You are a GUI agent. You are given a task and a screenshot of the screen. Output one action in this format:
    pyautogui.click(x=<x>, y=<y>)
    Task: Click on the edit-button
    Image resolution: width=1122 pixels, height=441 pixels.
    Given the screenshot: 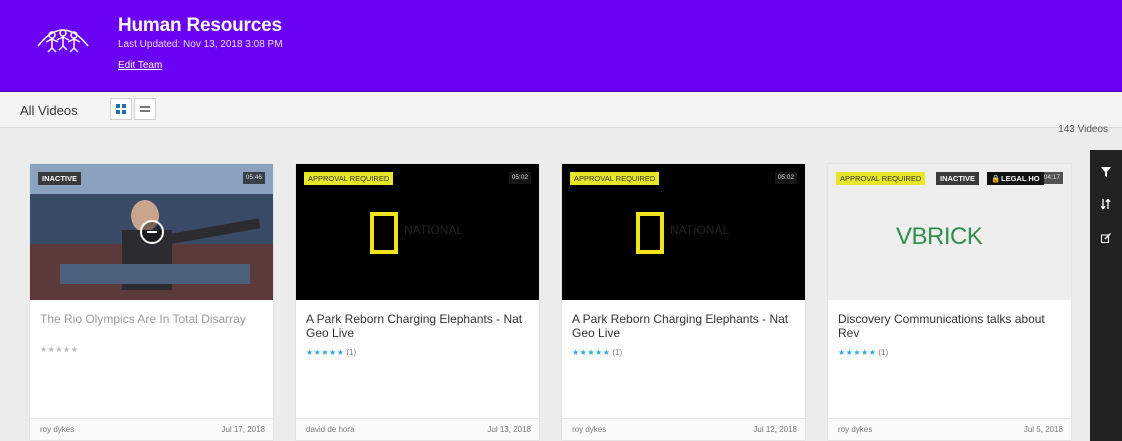 What is the action you would take?
    pyautogui.click(x=1106, y=238)
    